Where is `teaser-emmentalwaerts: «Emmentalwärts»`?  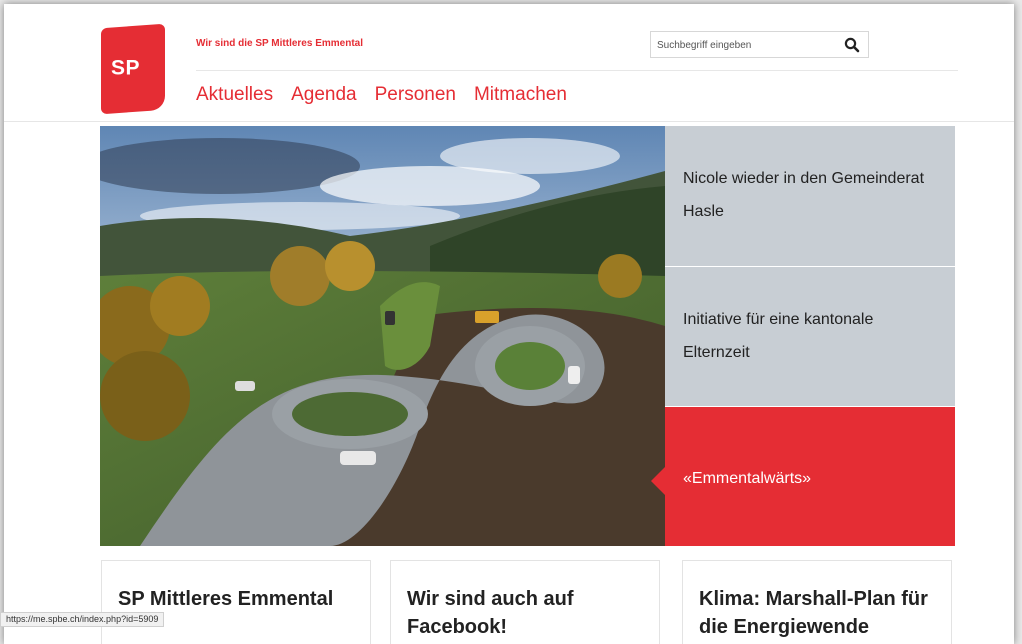 teaser-emmentalwaerts: «Emmentalwärts» is located at coordinates (803, 476).